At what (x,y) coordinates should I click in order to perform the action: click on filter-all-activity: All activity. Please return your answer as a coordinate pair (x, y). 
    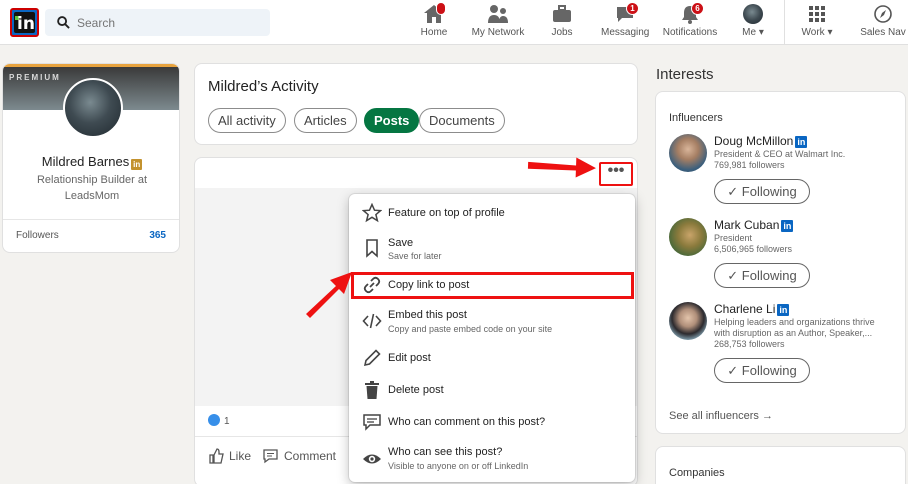
    Looking at the image, I should click on (247, 120).